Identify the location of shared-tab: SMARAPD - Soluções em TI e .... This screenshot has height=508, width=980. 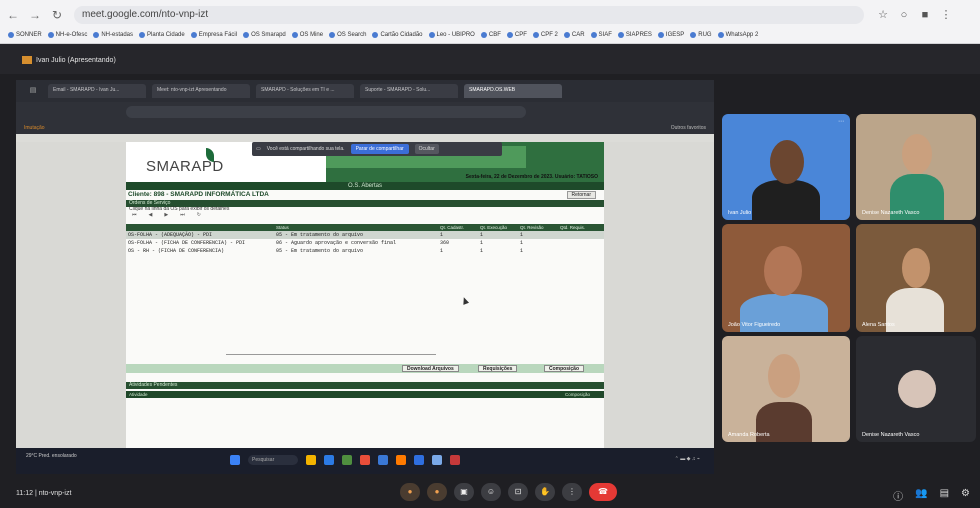
(305, 91).